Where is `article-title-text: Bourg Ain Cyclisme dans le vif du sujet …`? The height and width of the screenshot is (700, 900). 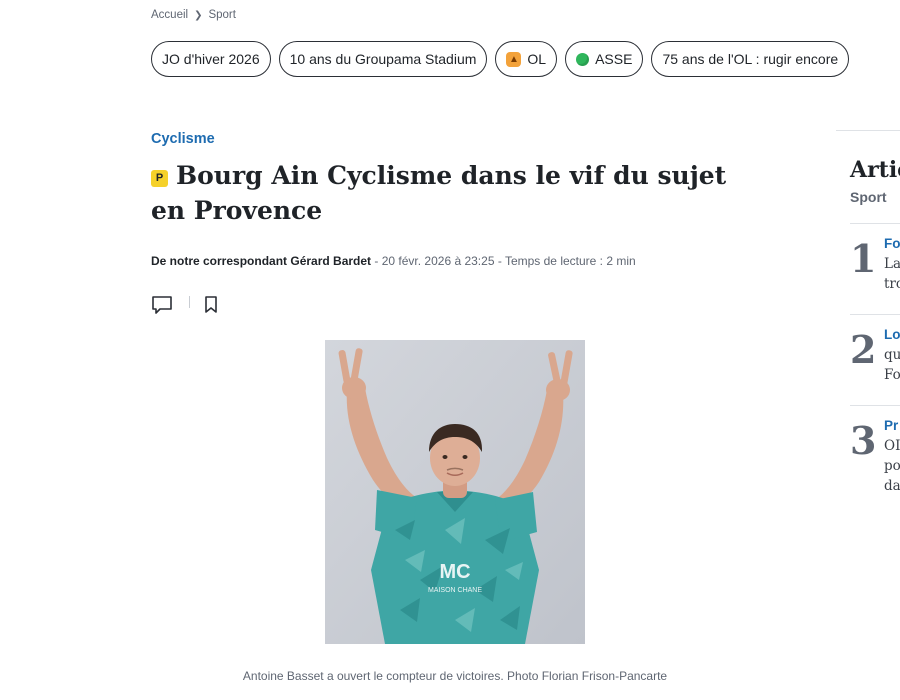 article-title-text: Bourg Ain Cyclisme dans le vif du sujet … is located at coordinates (439, 193).